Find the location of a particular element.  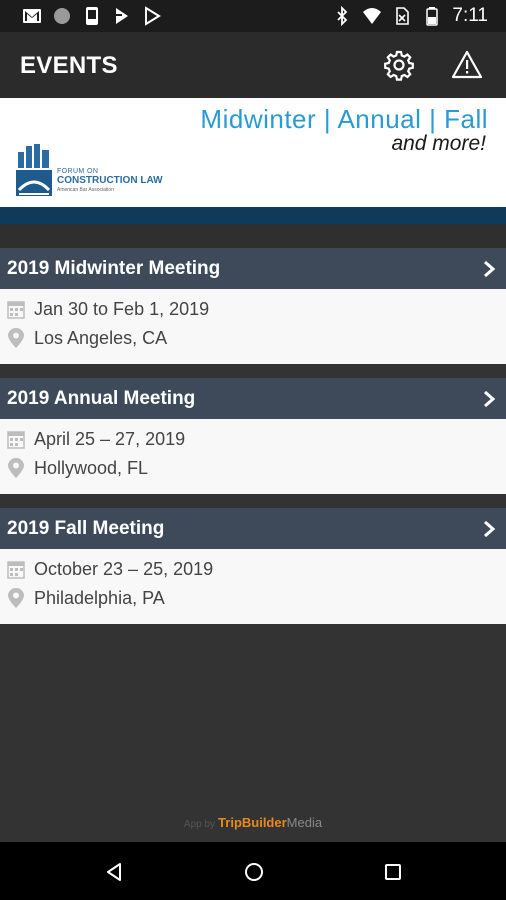

wifi-icon is located at coordinates (372, 16).